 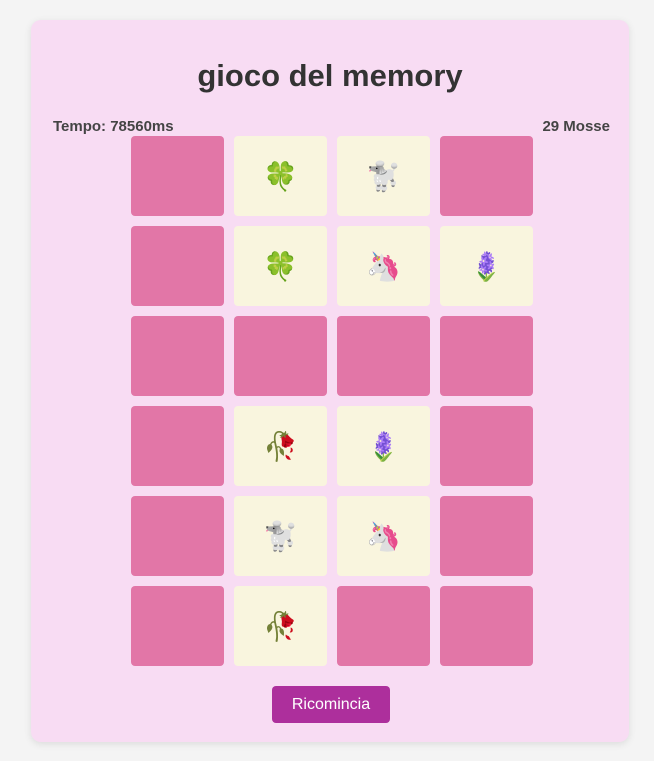 I want to click on moves-counter: 29 Mosse, so click(x=576, y=126).